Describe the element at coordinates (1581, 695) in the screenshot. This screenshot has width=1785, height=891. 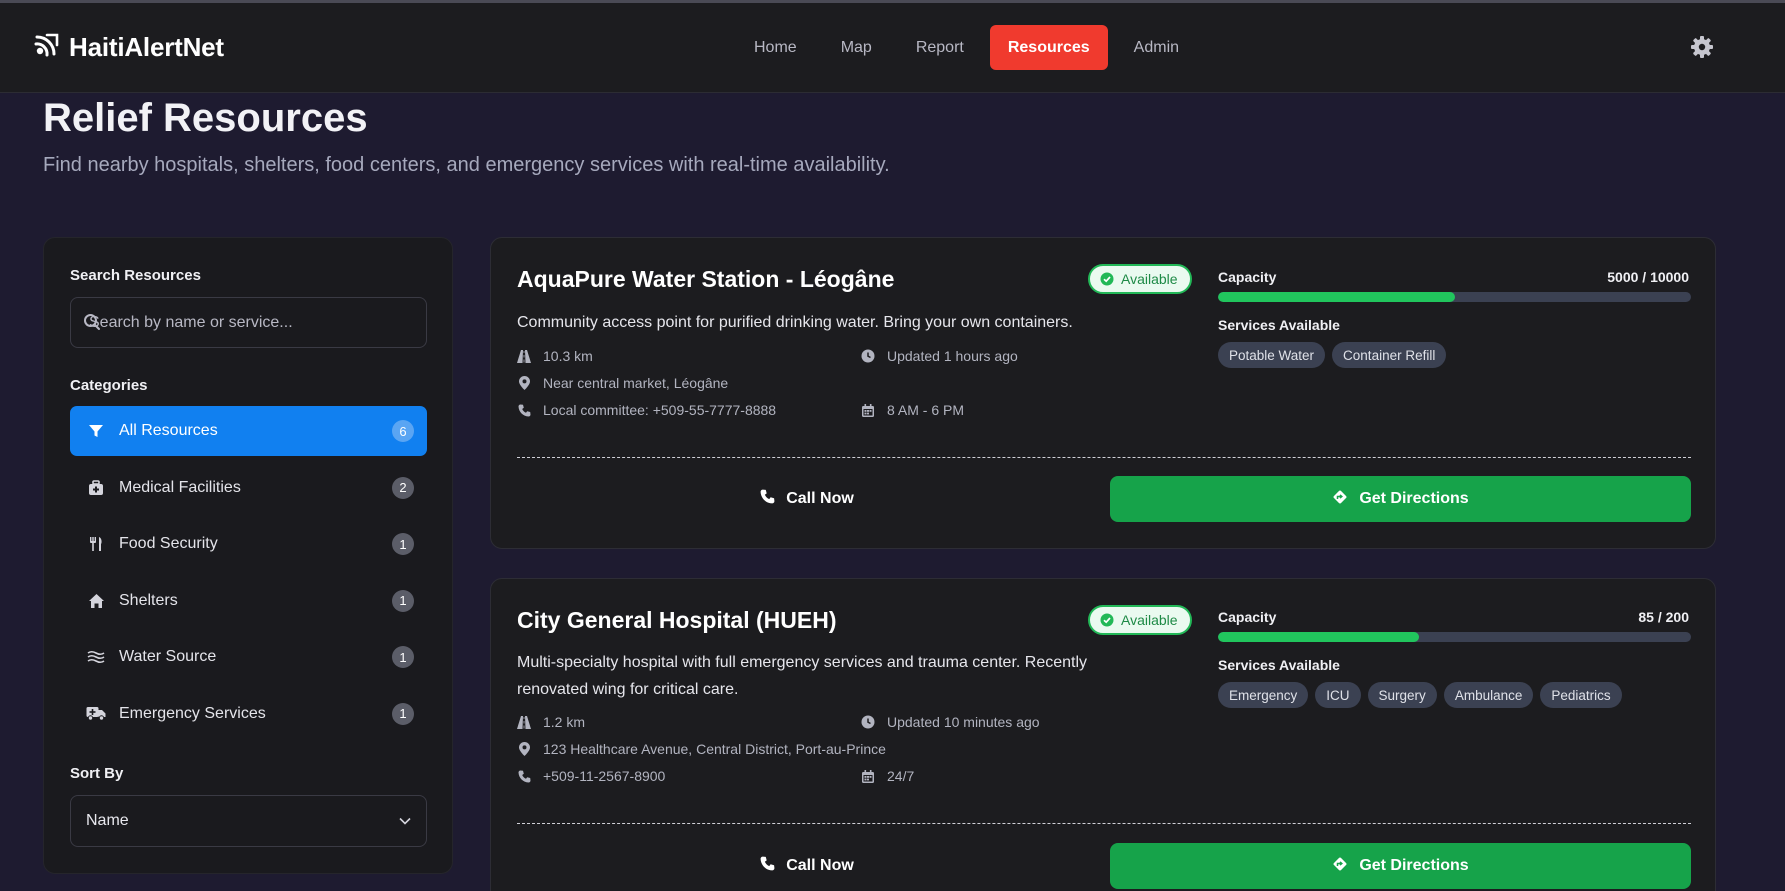
I see `service-tag: Pediatrics` at that location.